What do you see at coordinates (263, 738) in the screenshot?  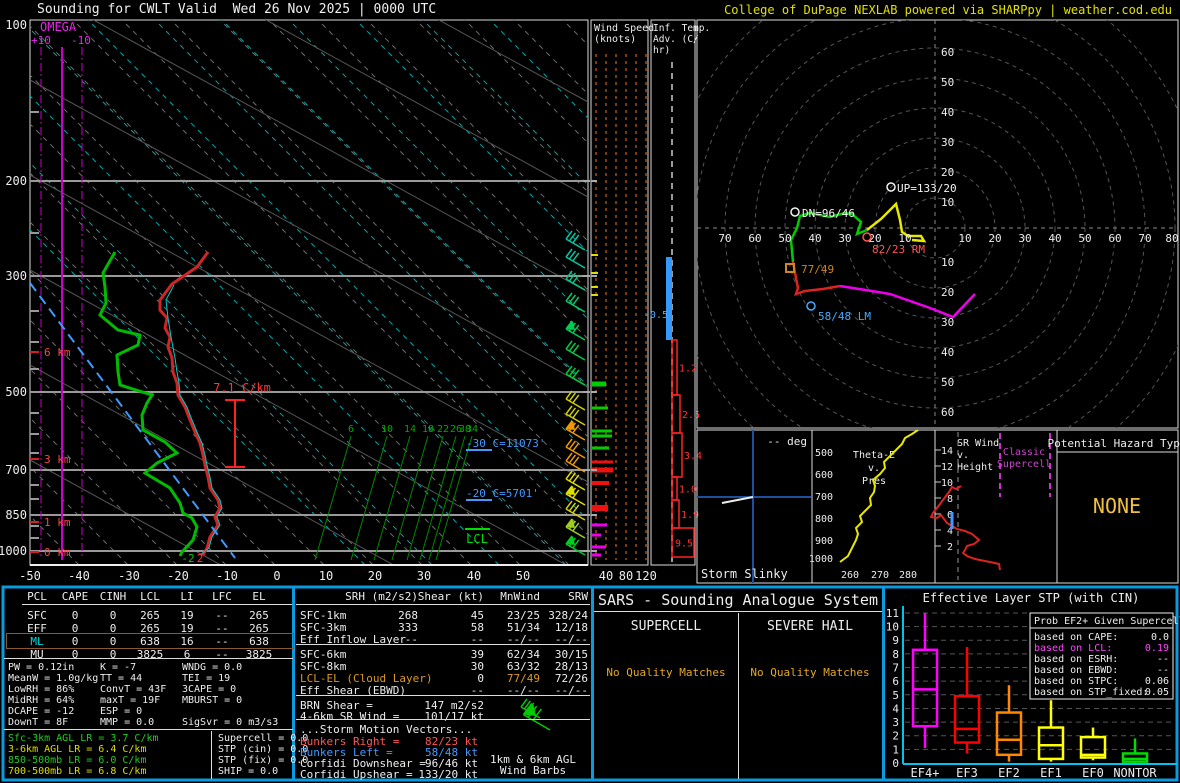 I see `composite-index: Supercell = 0.0` at bounding box center [263, 738].